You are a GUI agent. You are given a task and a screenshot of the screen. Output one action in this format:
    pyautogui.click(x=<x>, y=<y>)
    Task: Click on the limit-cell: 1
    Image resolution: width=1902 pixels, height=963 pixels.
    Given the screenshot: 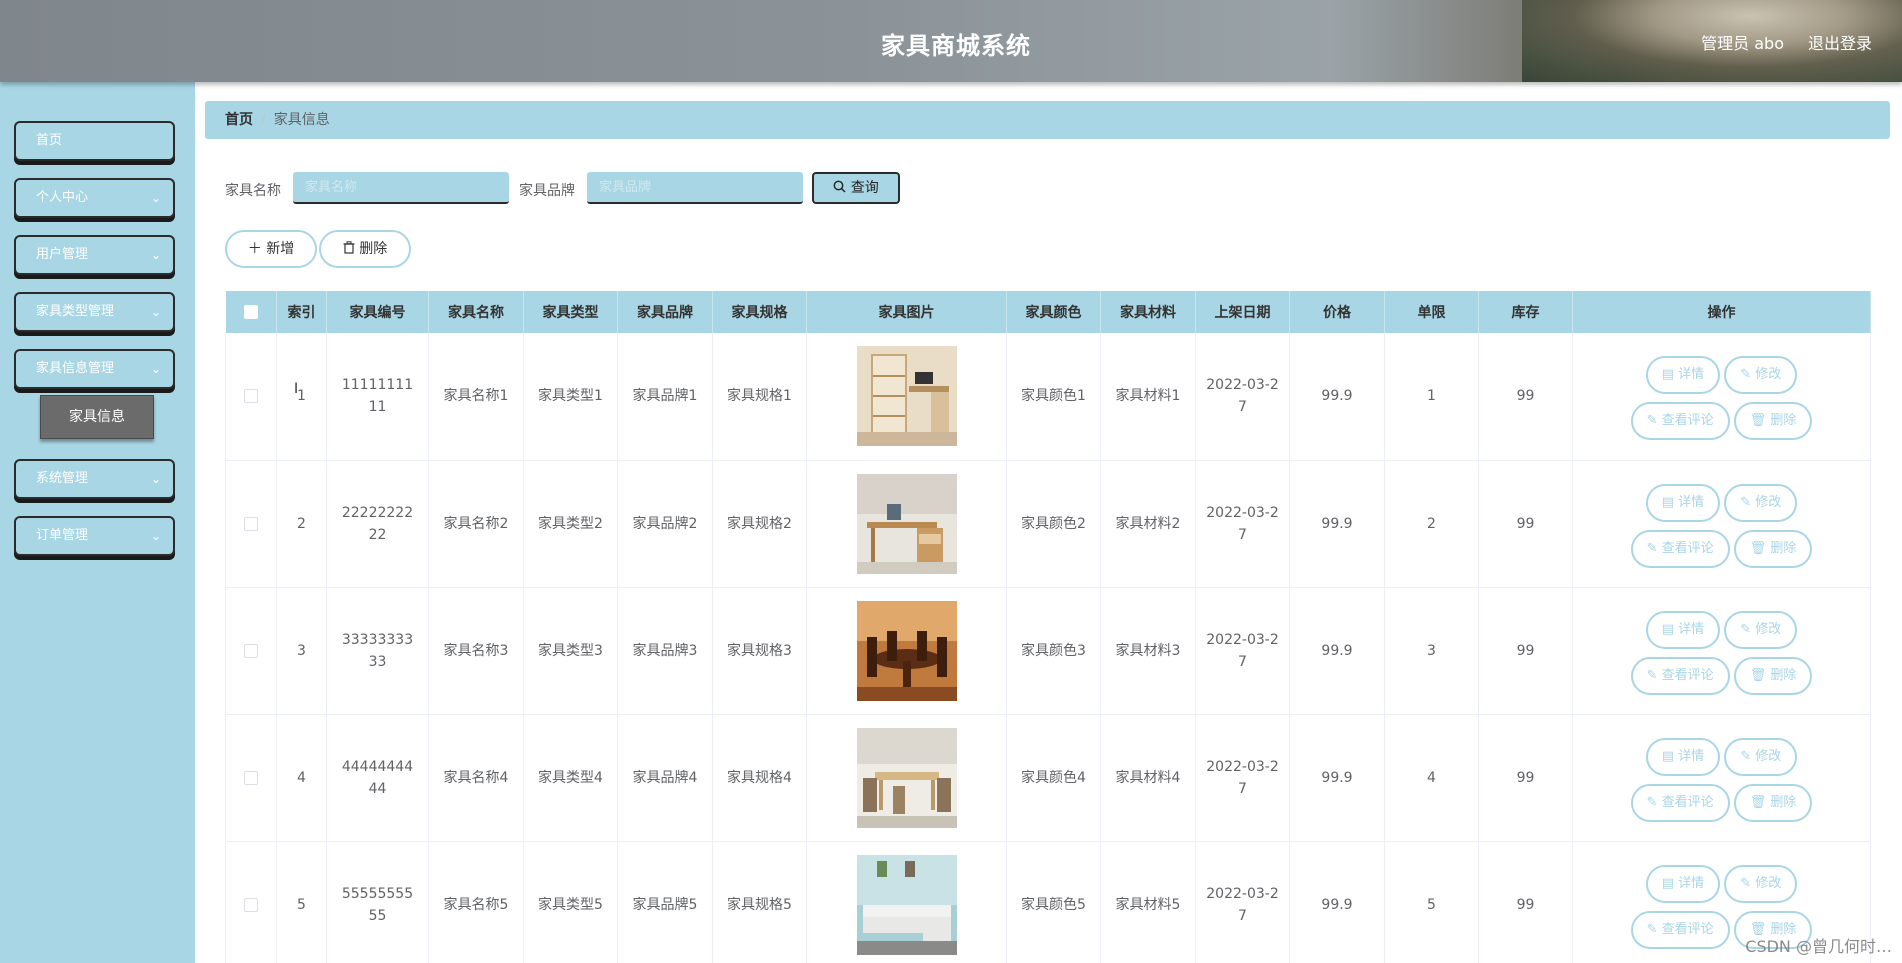 What is the action you would take?
    pyautogui.click(x=1431, y=397)
    